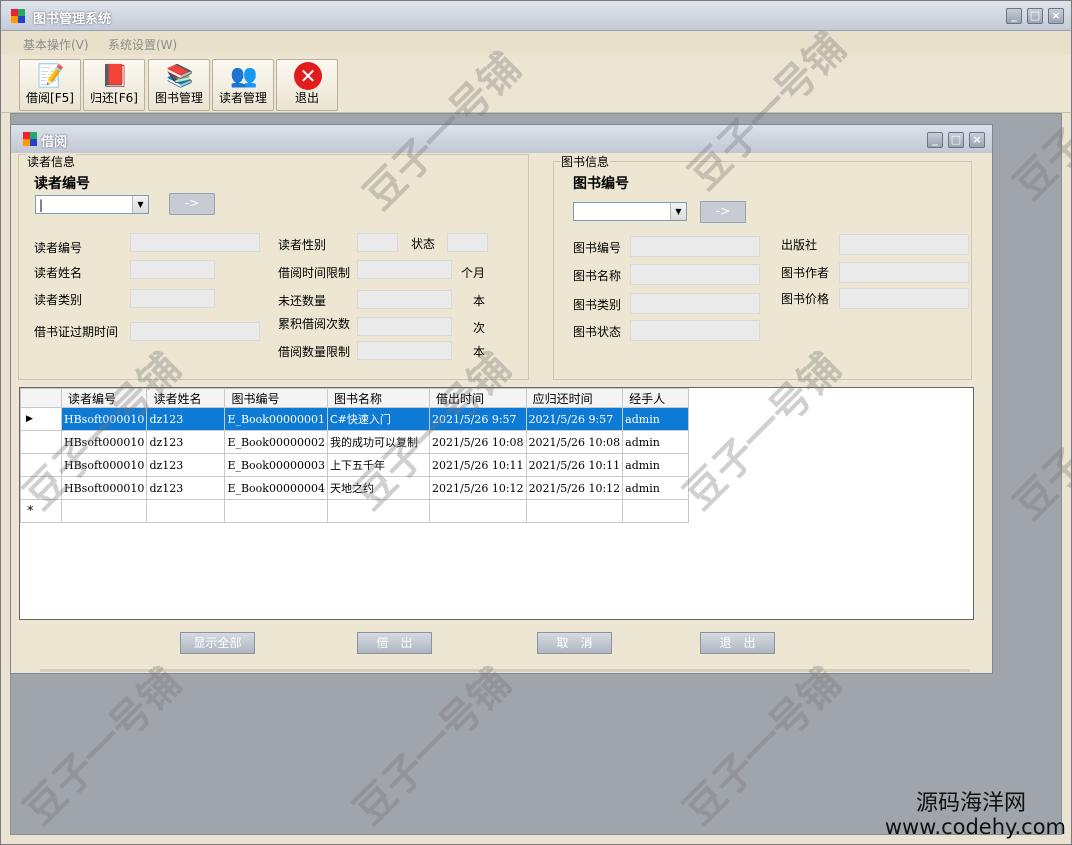 The width and height of the screenshot is (1072, 845). I want to click on return-toolbar-button: 📕 归还[F6], so click(114, 85).